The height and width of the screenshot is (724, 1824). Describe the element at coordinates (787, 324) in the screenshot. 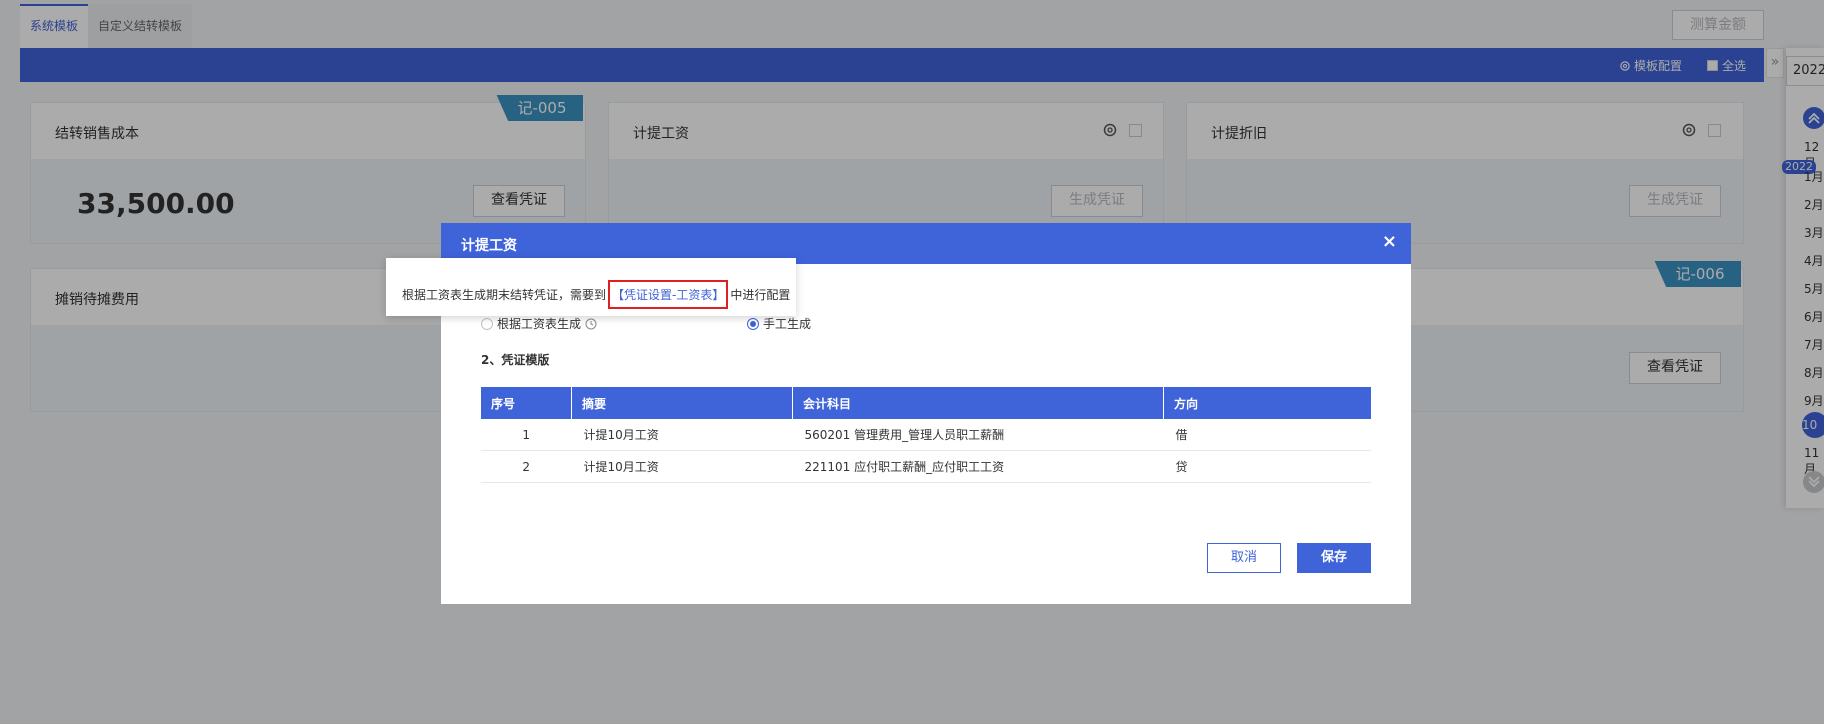

I see `option-manual-label: 手工生成` at that location.